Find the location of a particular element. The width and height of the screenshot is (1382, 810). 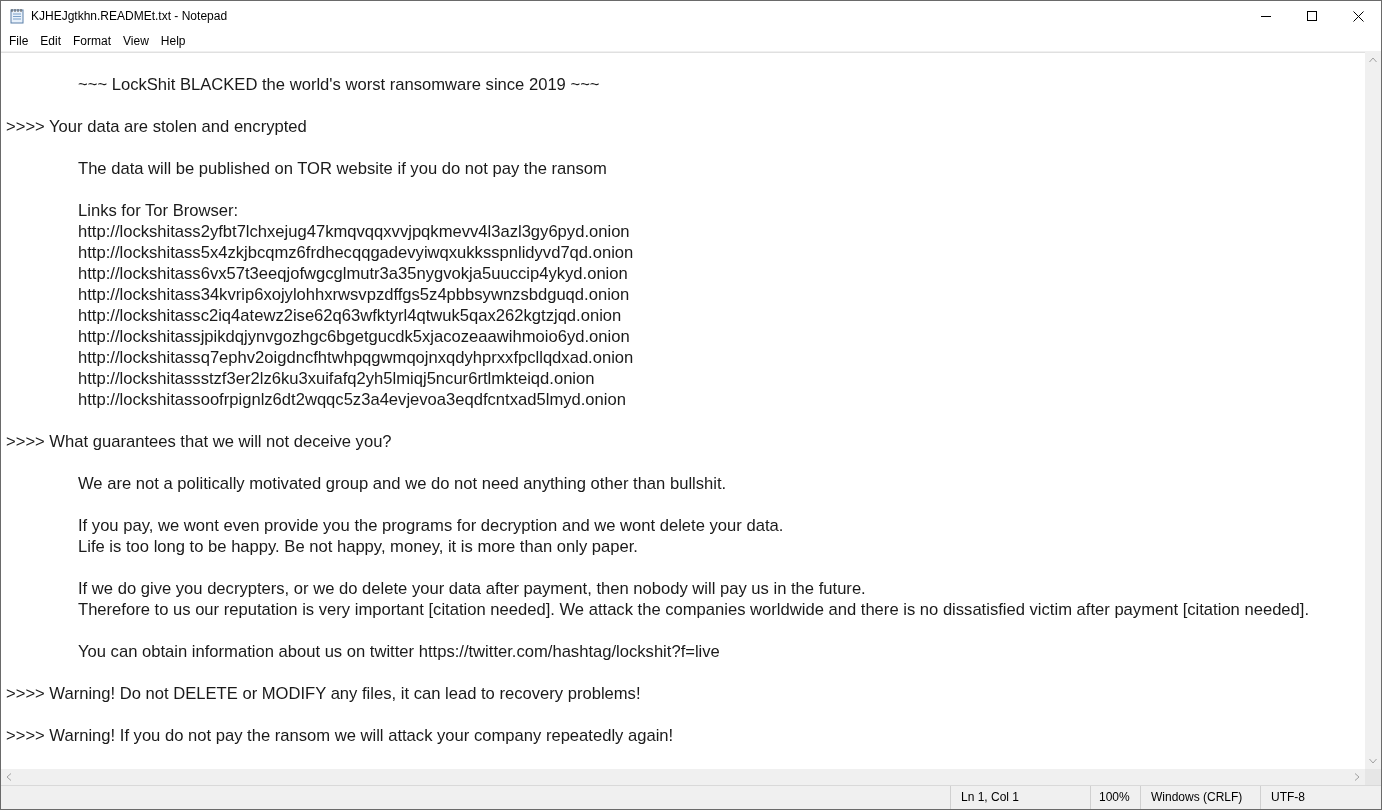

encoding: UTF-8 is located at coordinates (1320, 797).